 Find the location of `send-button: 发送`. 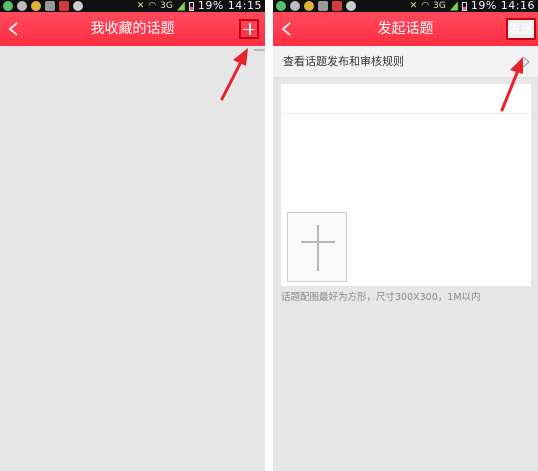

send-button: 发送 is located at coordinates (521, 29).